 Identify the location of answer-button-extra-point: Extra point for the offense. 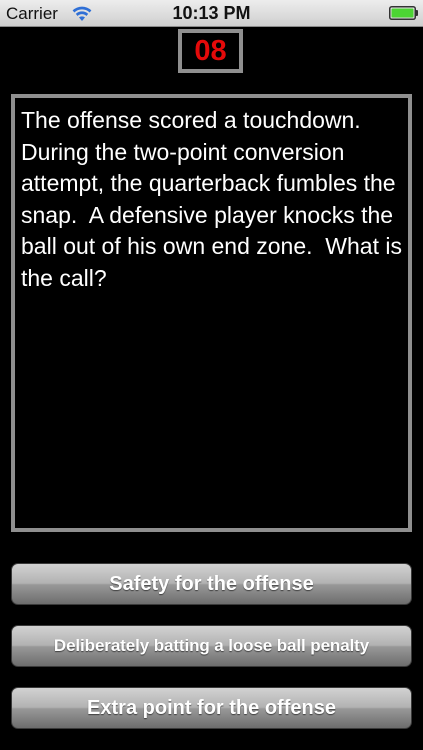
(211, 708).